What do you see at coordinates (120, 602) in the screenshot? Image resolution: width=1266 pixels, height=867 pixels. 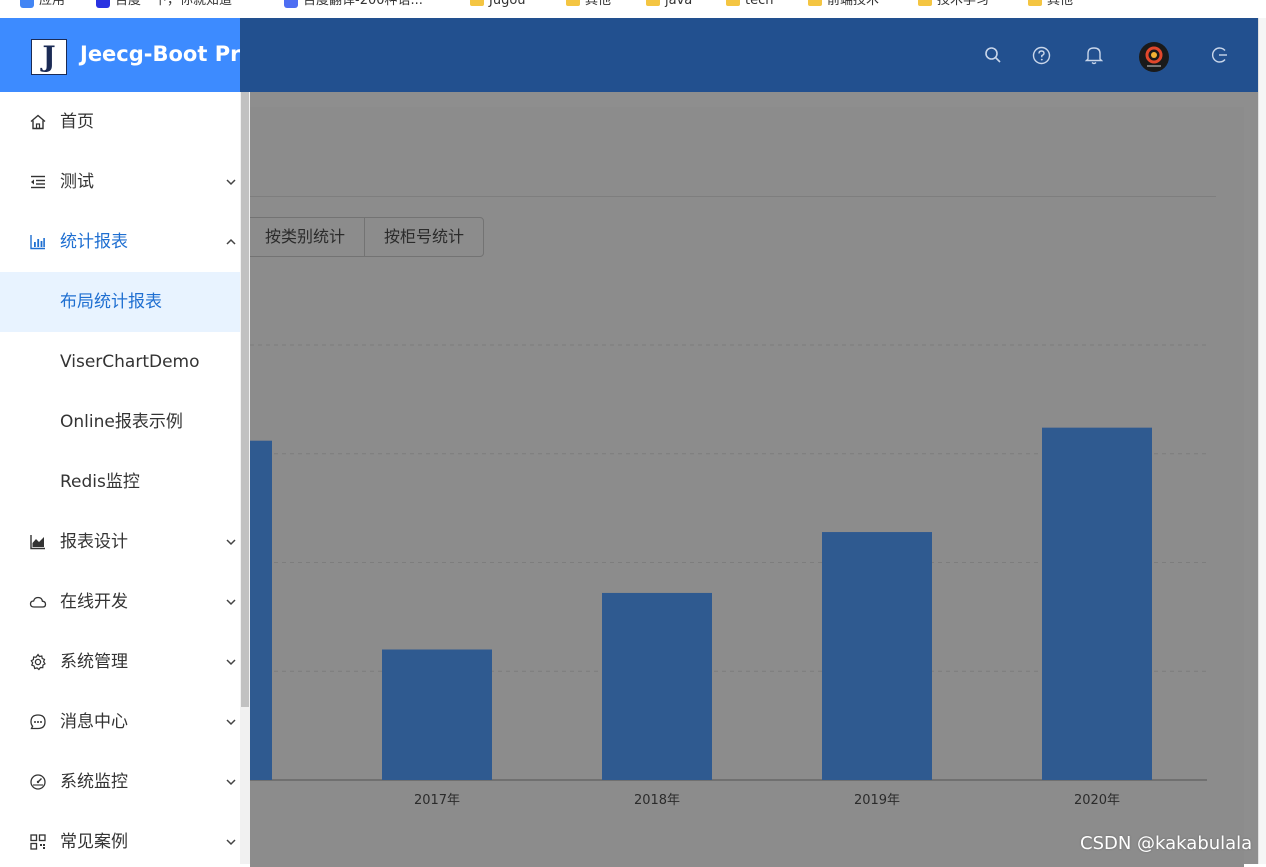 I see `sidebar-item-online-dev: 在线开发` at bounding box center [120, 602].